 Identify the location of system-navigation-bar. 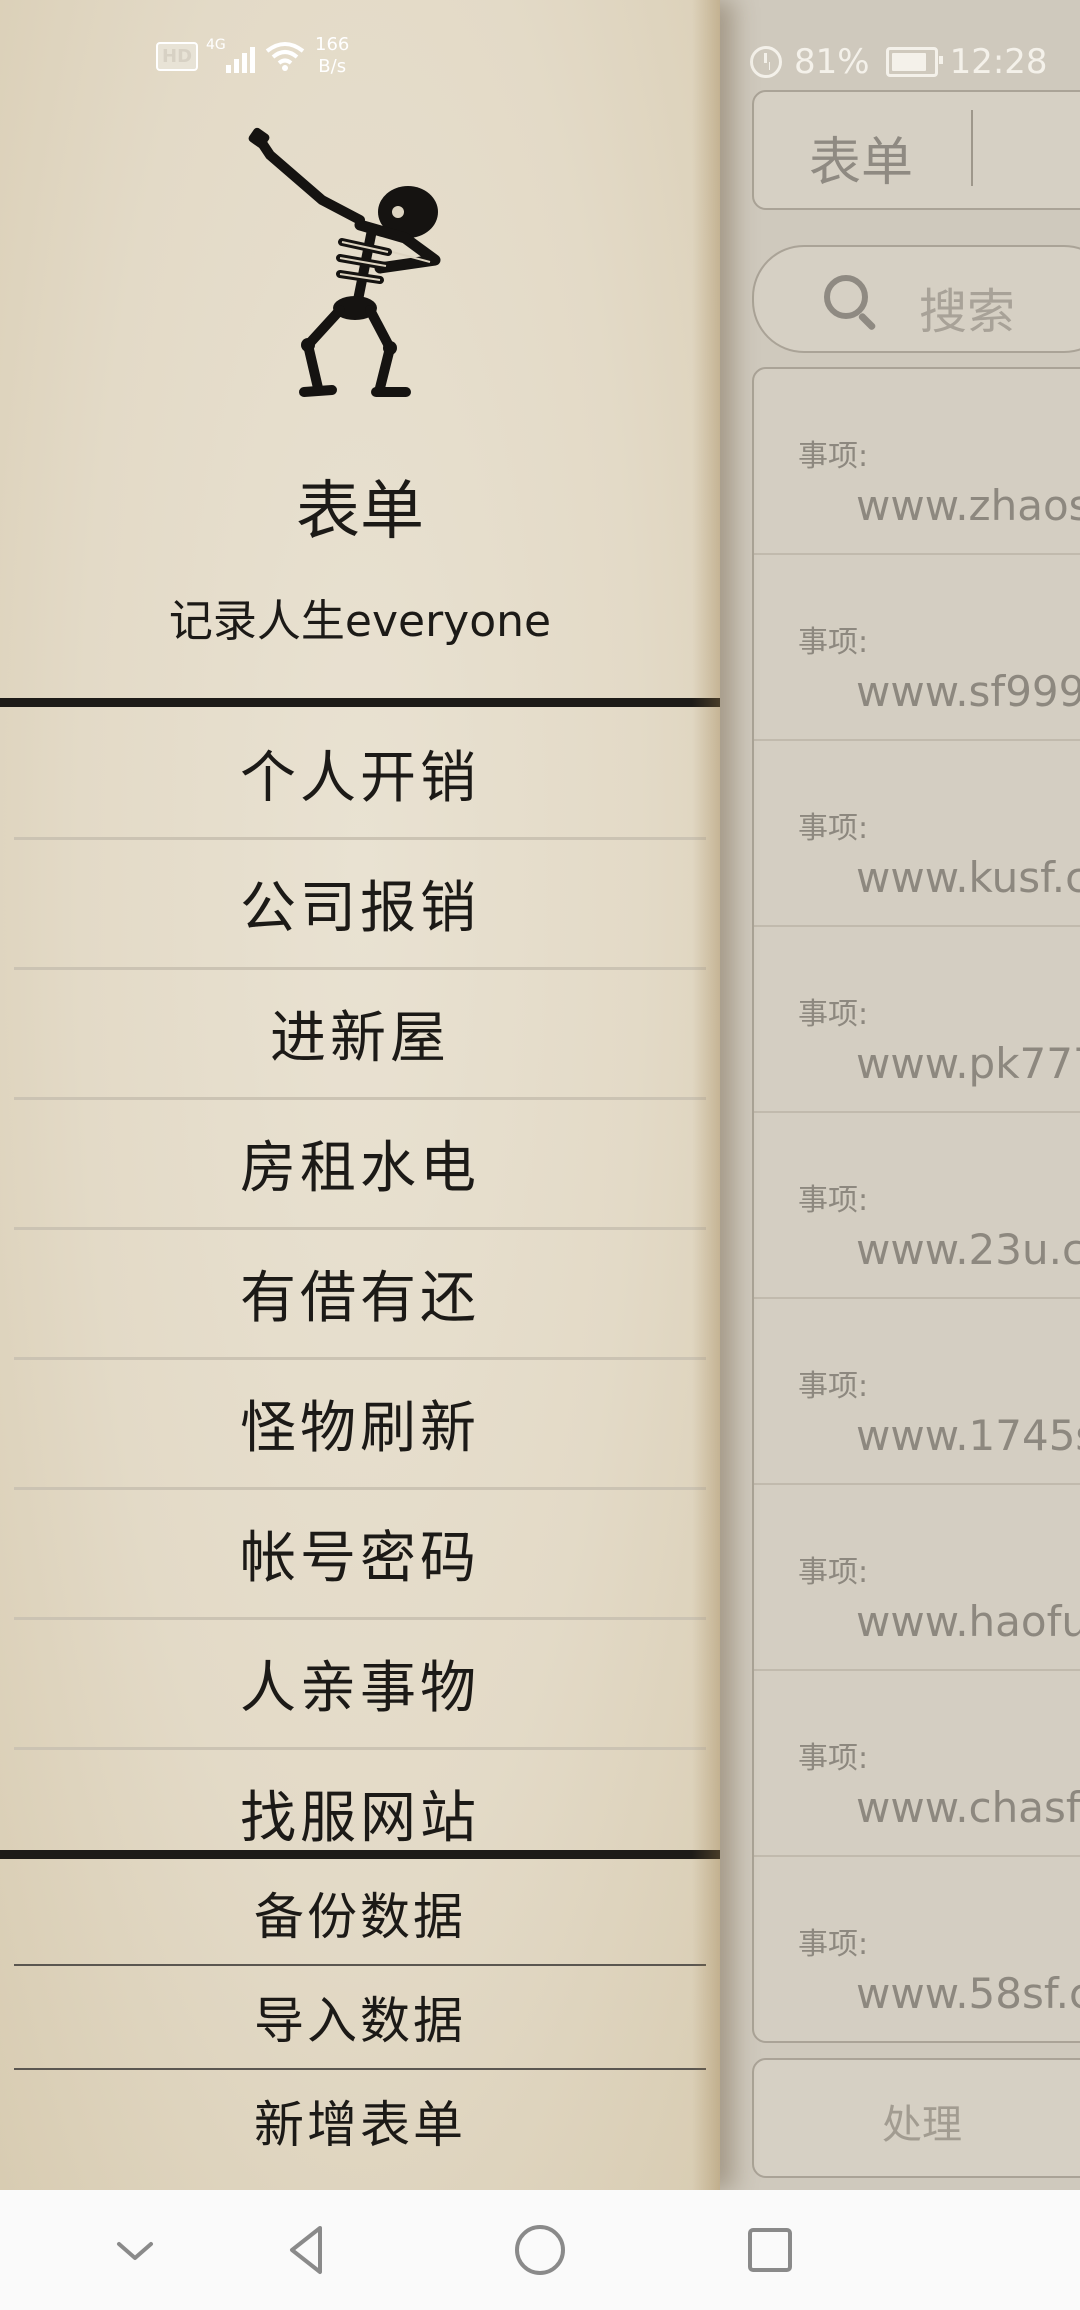
(540, 2250).